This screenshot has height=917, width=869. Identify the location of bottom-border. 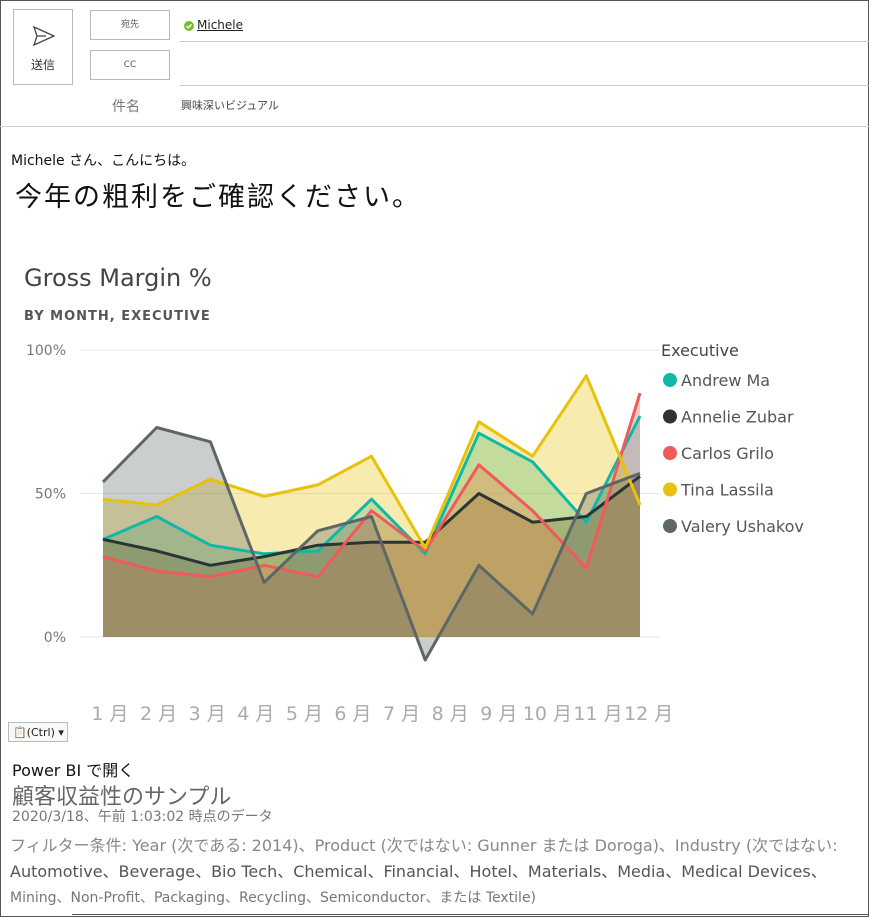
(470, 914).